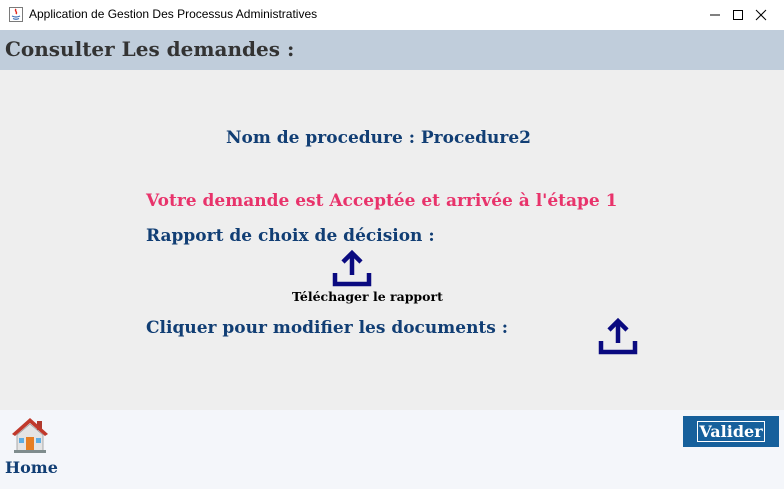 This screenshot has width=784, height=489. What do you see at coordinates (618, 336) in the screenshot?
I see `upload-documents-icon` at bounding box center [618, 336].